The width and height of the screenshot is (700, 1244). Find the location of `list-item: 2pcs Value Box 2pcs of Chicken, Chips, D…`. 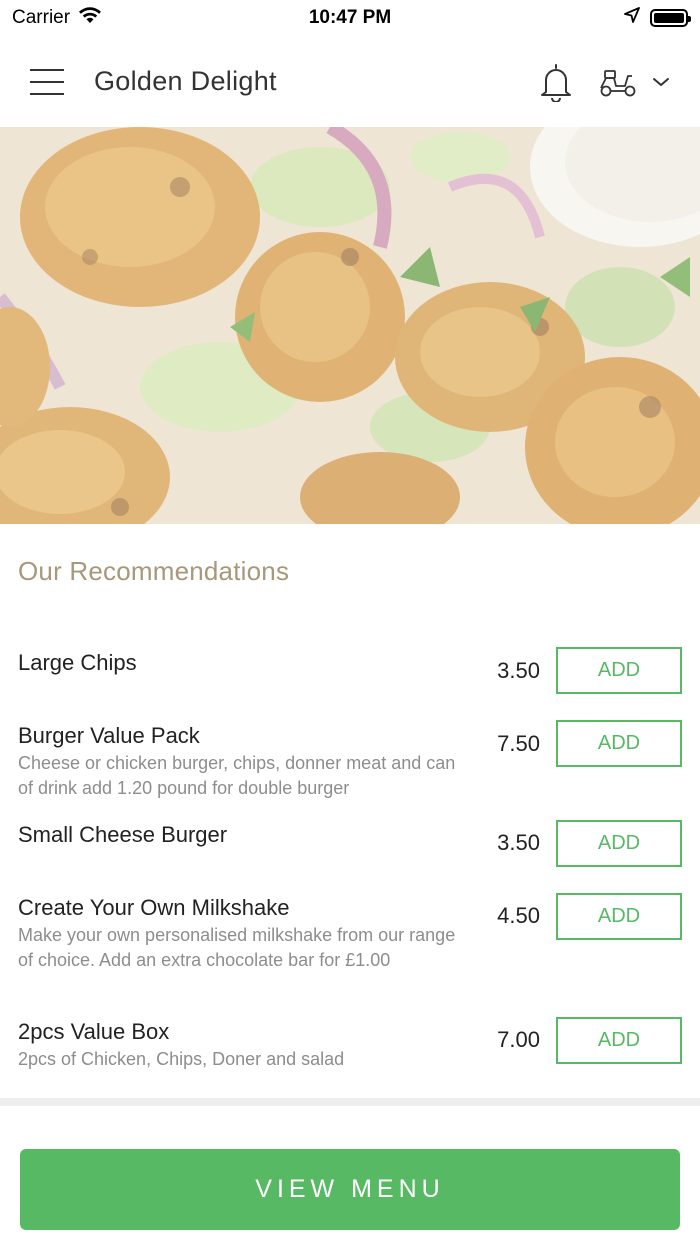

list-item: 2pcs Value Box 2pcs of Chicken, Chips, D… is located at coordinates (350, 1047).